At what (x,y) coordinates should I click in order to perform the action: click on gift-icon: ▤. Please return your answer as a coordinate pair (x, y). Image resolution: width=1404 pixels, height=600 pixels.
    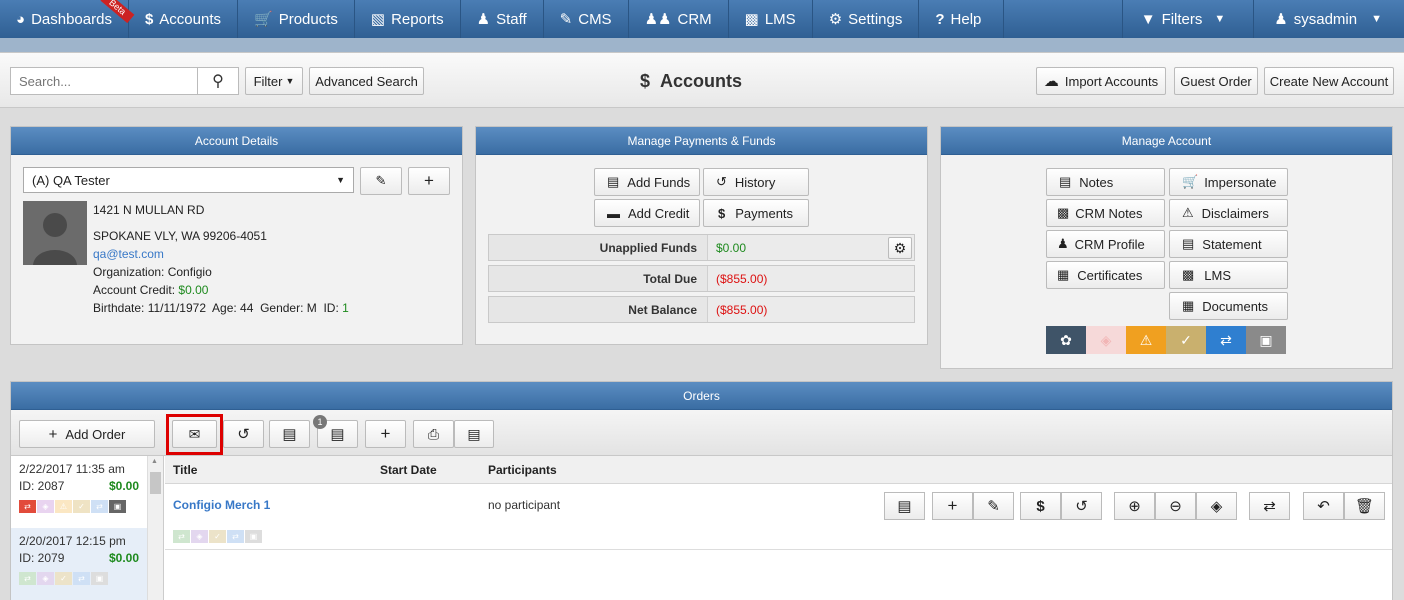
    Looking at the image, I should click on (289, 434).